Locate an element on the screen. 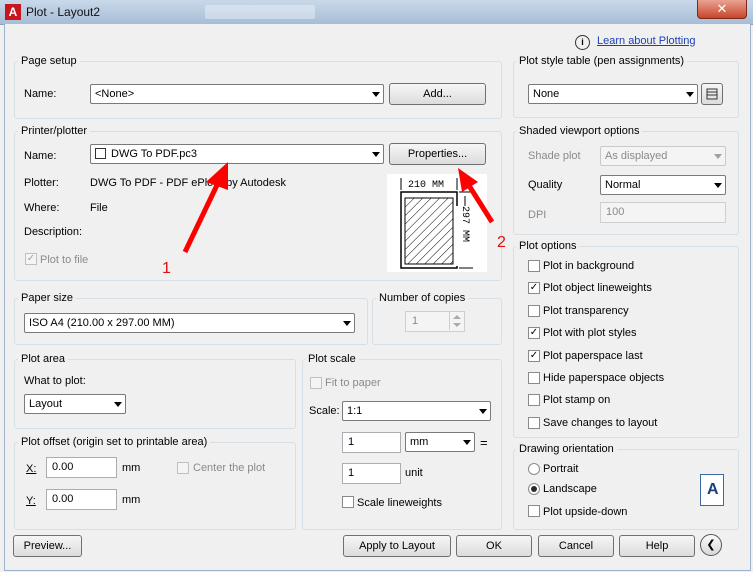  scale-mm-input: 1 is located at coordinates (371, 442).